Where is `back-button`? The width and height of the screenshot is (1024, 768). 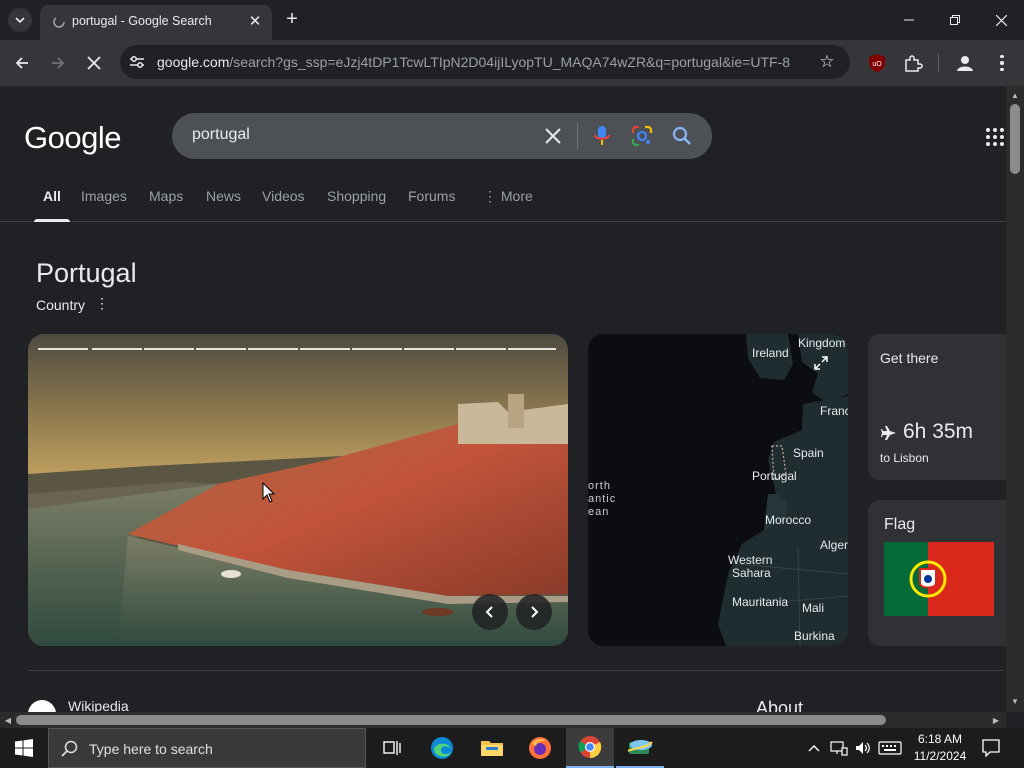 back-button is located at coordinates (22, 63).